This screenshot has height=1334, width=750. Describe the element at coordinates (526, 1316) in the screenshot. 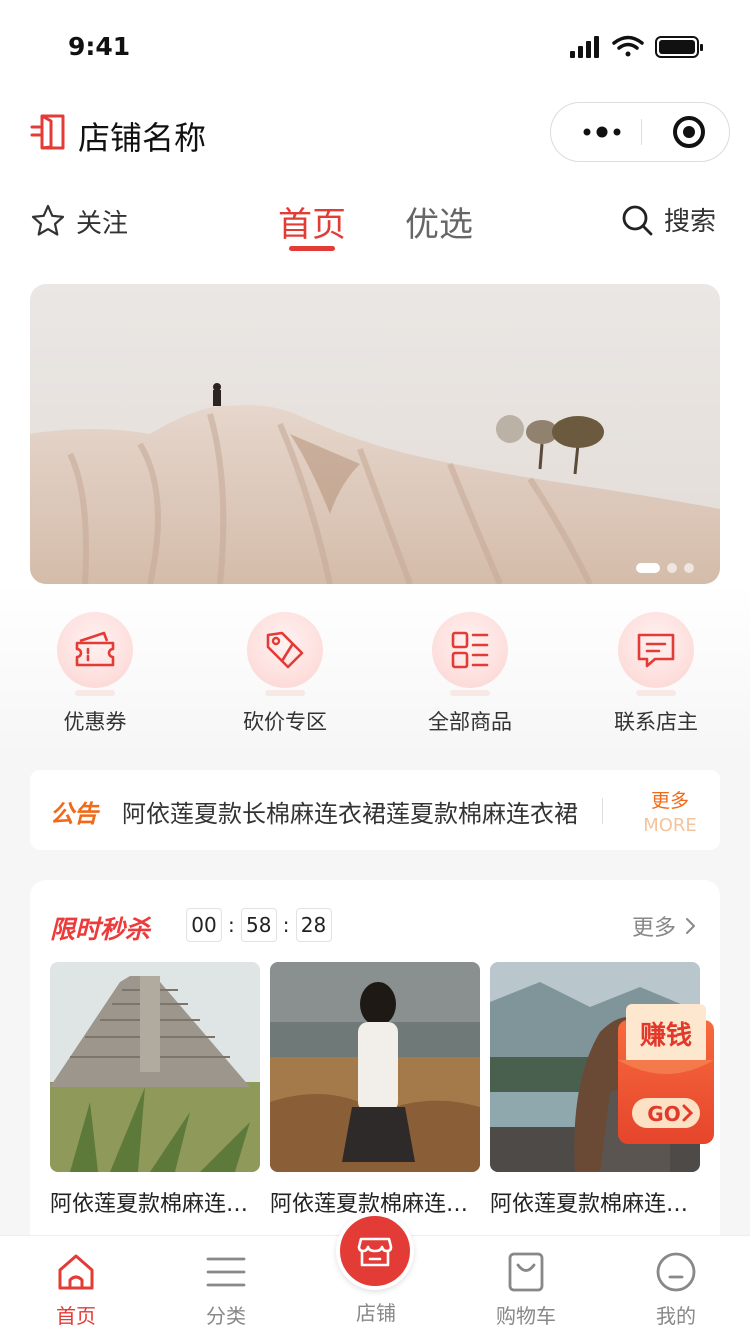

I see `tab-bar-label: 购物车` at that location.